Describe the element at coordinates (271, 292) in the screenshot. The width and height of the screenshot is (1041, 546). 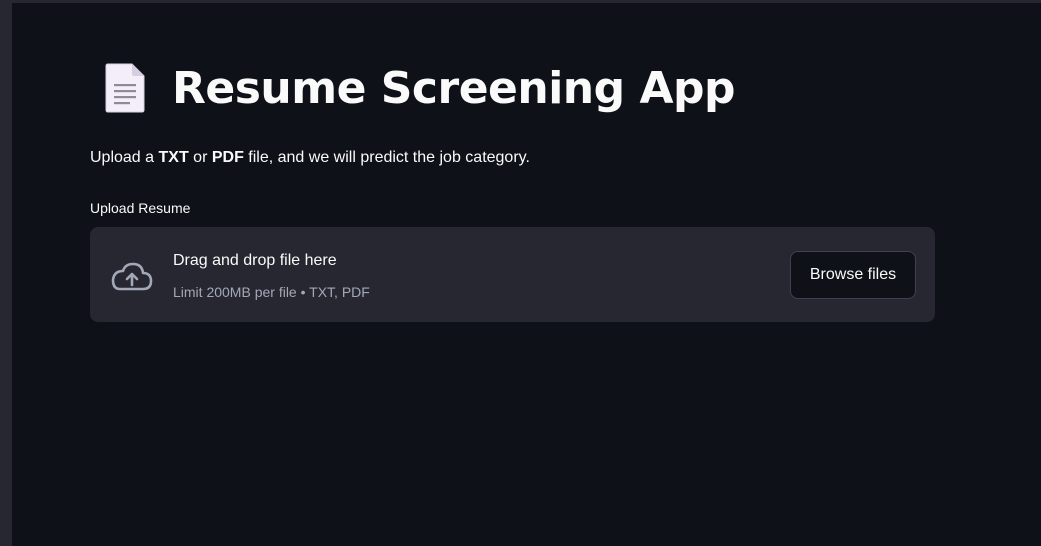
I see `file-limit-text: Limit 200MB per file • TXT, PDF` at that location.